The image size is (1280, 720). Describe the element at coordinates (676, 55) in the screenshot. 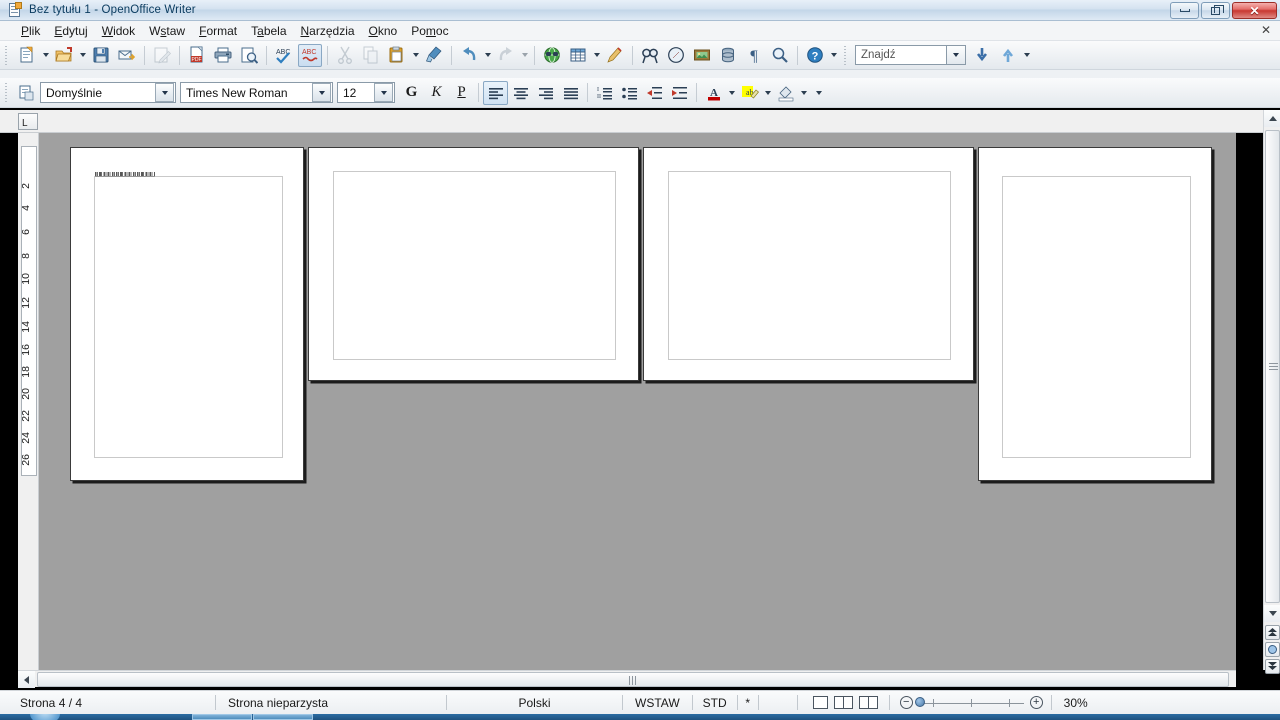

I see `navigator-button` at that location.